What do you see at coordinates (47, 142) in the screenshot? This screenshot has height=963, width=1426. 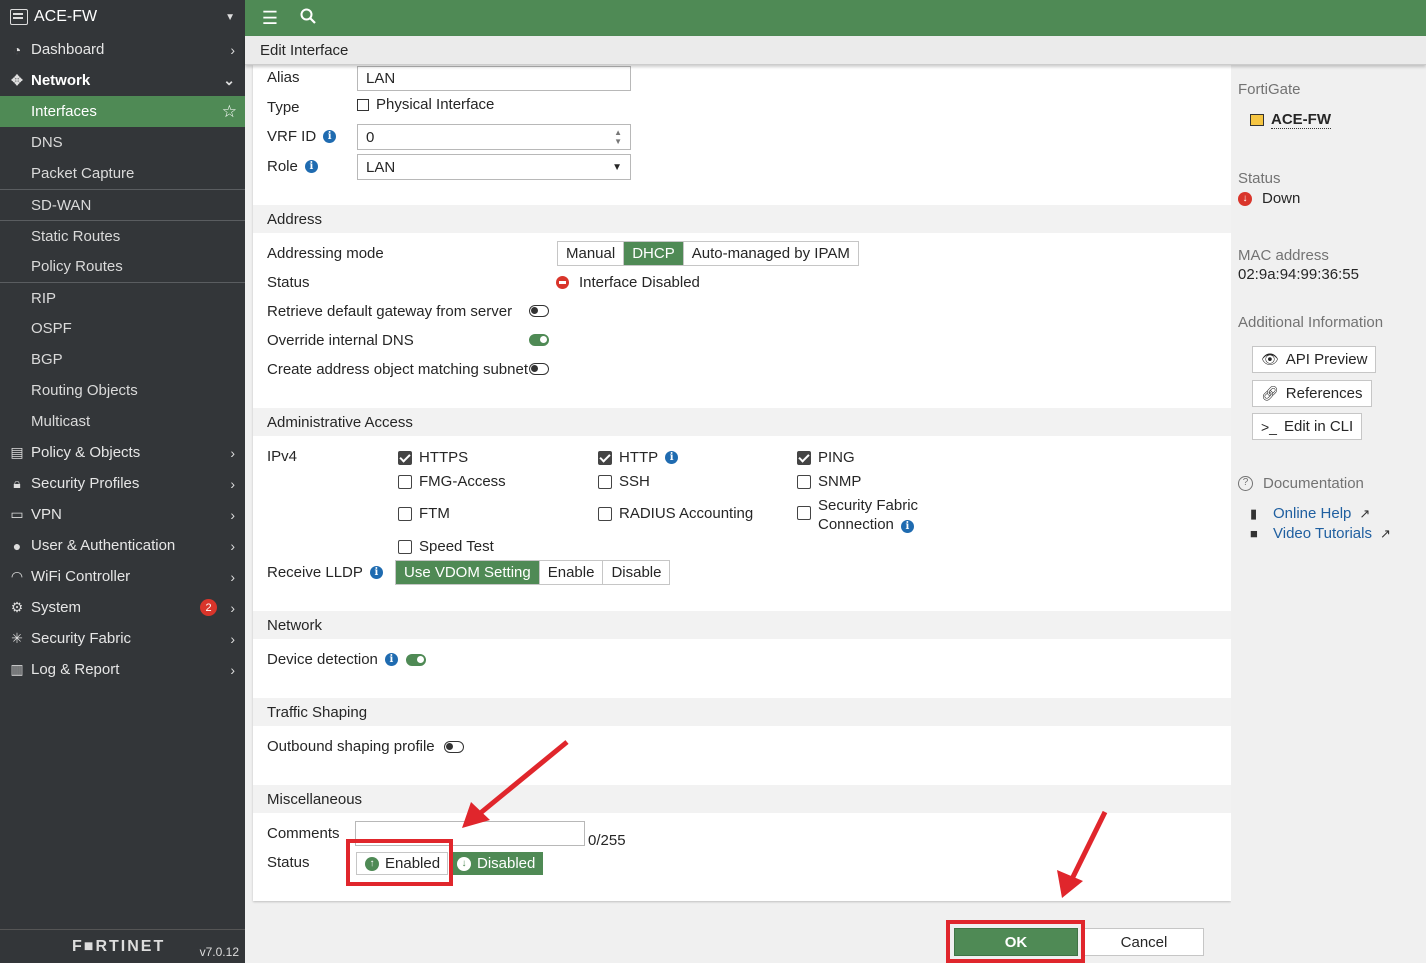 I see `sidebar-item-label: DNS` at bounding box center [47, 142].